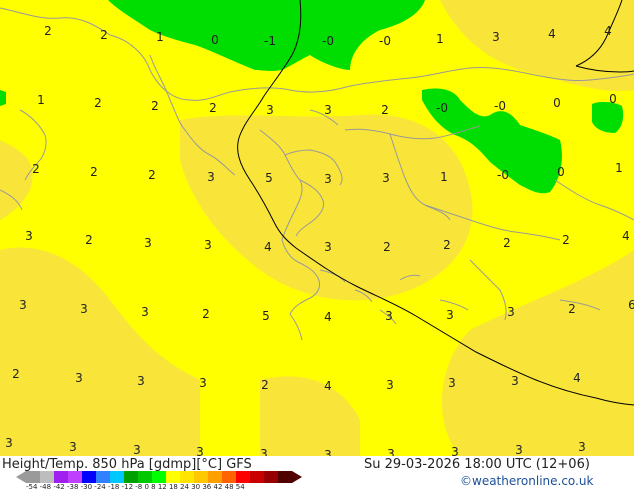 The height and width of the screenshot is (491, 634). I want to click on temperature-label: -1, so click(270, 41).